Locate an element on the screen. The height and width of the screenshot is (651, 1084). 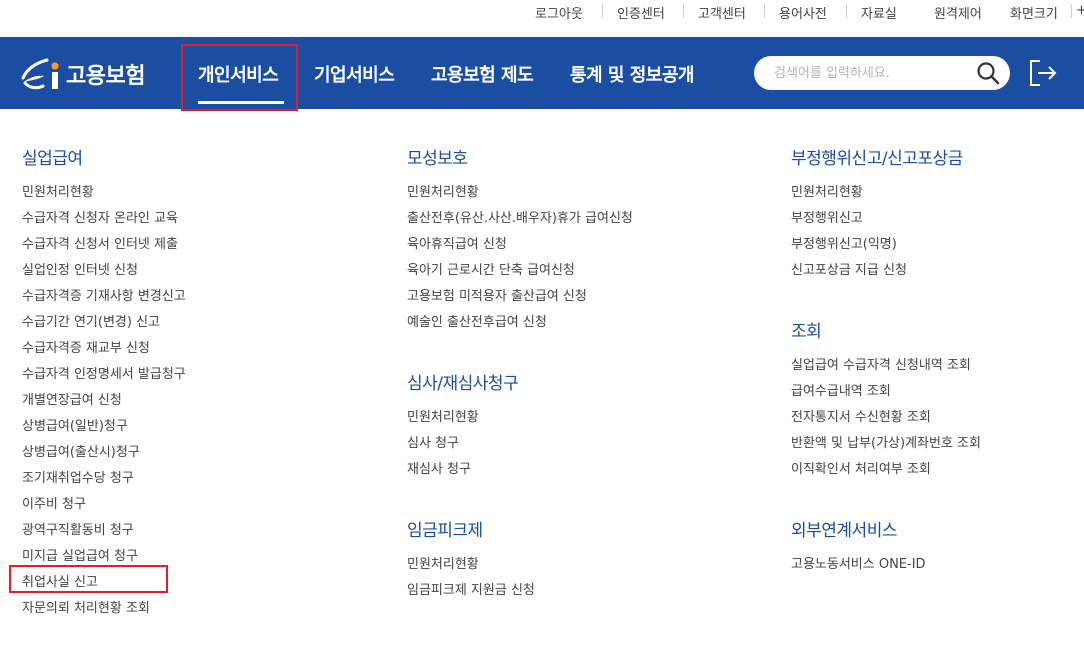
screen-size-link: 화면크기 is located at coordinates (1034, 12).